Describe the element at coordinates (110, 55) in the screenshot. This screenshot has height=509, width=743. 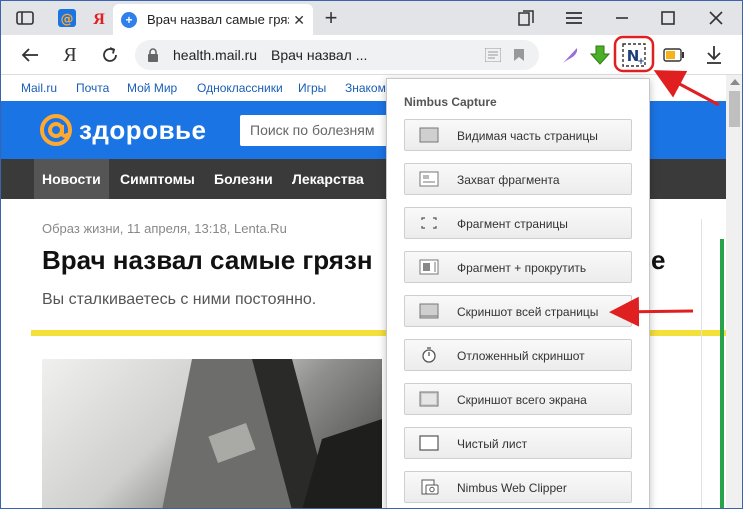
I see `reload-icon` at that location.